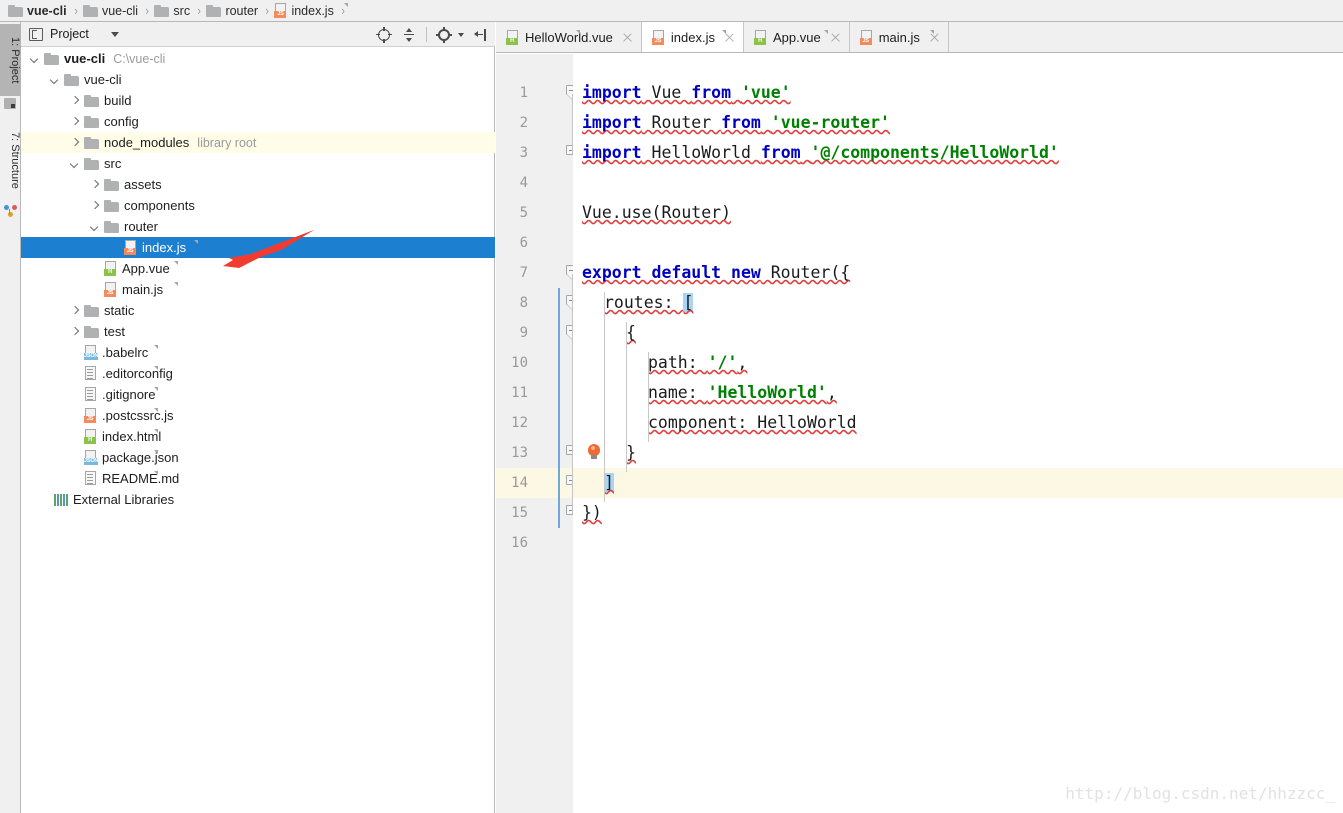 This screenshot has width=1343, height=813. I want to click on code-line-11: name: 'HelloWorld',, so click(709, 393).